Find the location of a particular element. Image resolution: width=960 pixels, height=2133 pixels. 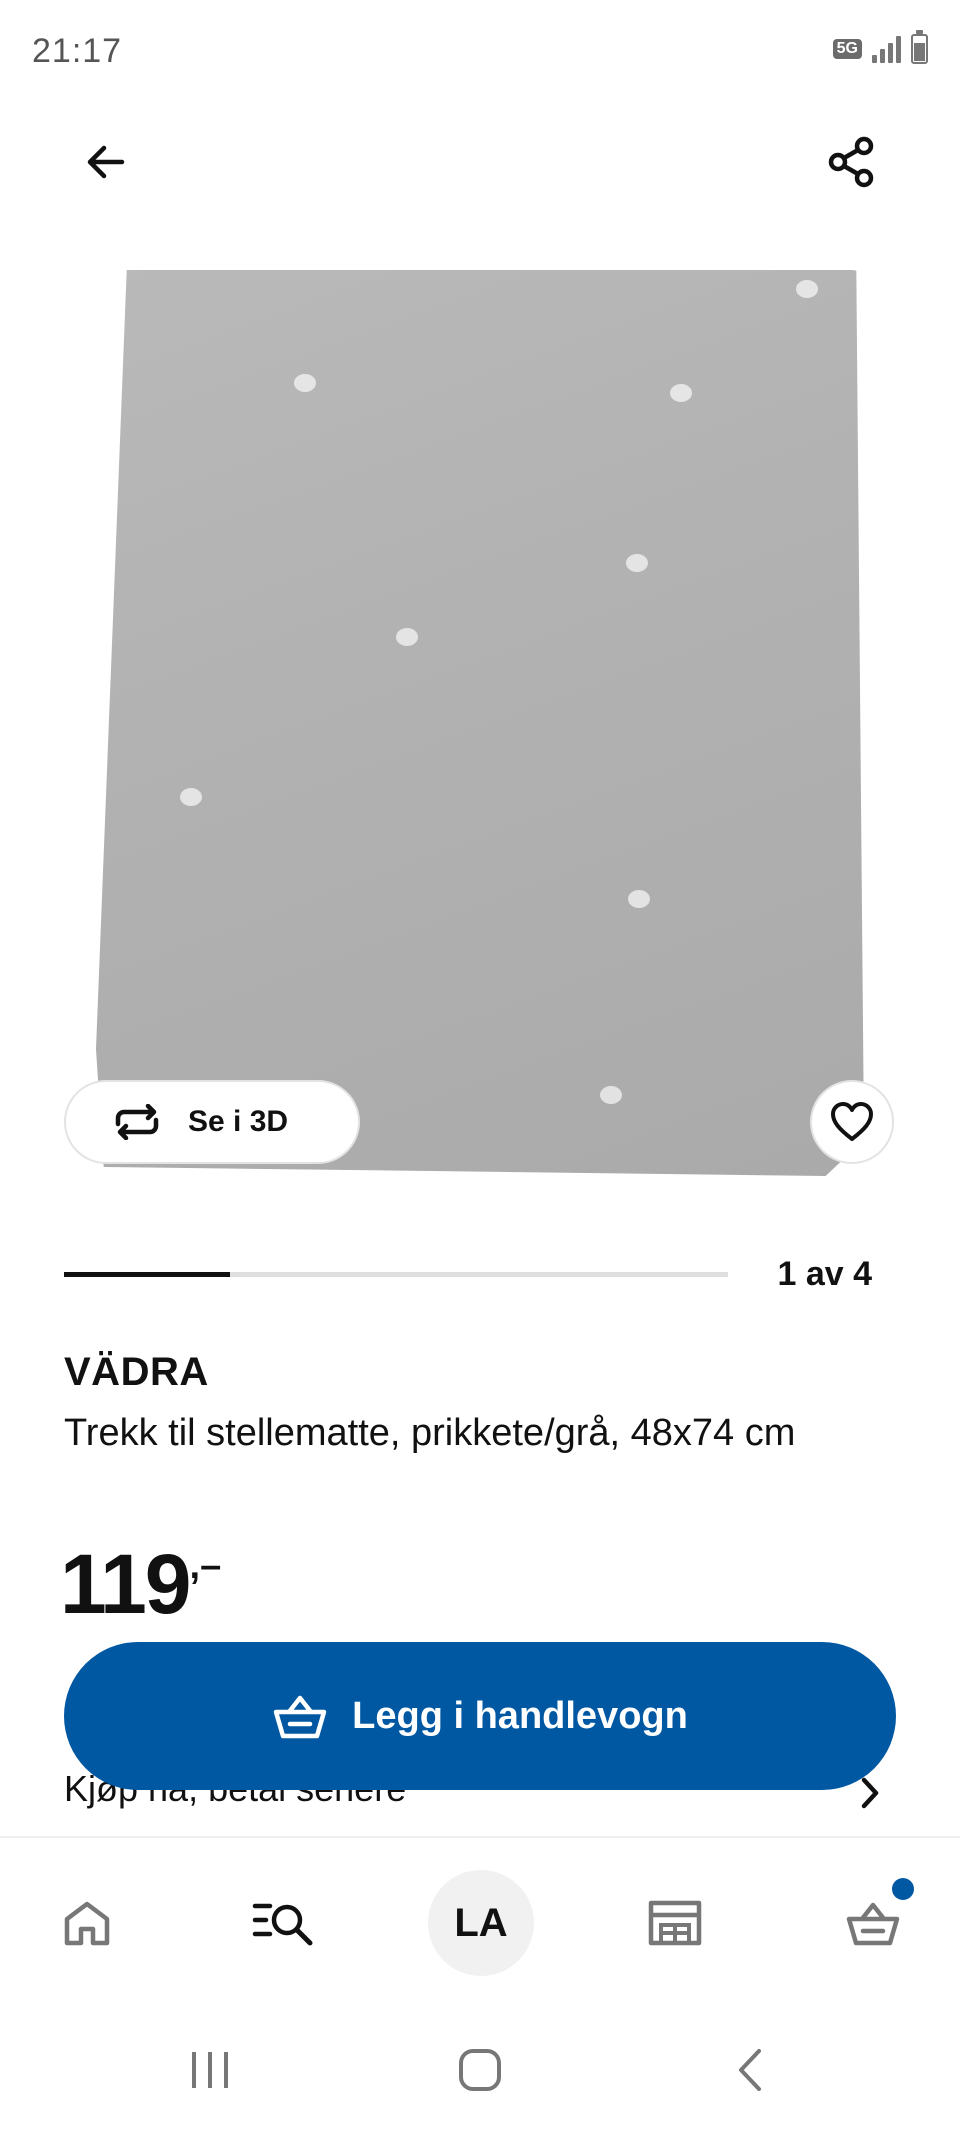

nav-home is located at coordinates (87, 1923).